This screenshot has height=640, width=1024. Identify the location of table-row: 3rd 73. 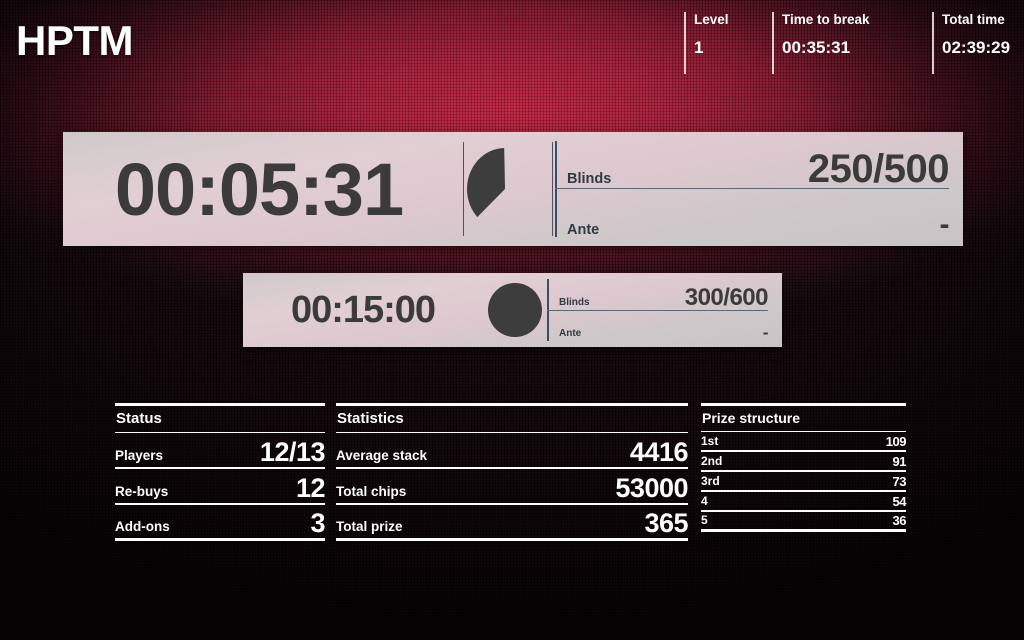
(804, 482).